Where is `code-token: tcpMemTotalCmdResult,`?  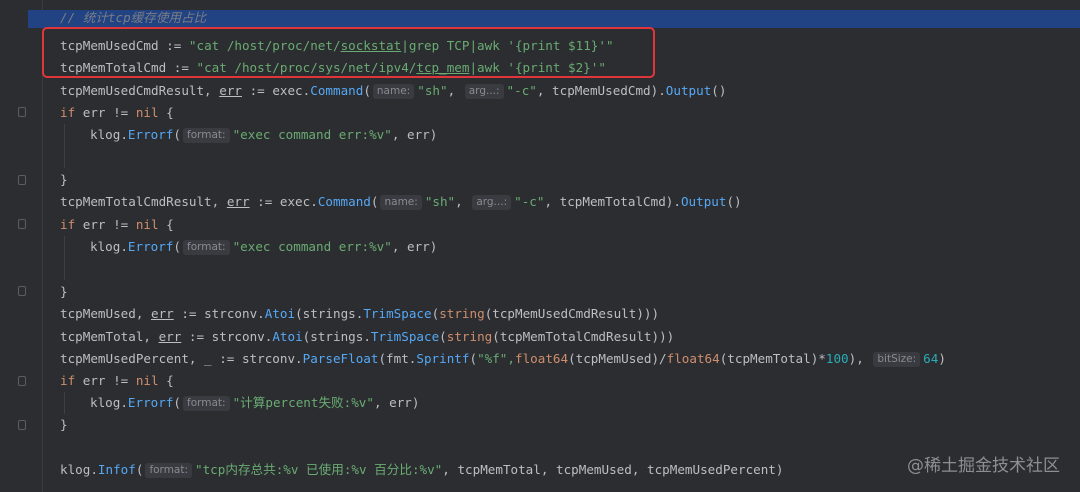 code-token: tcpMemTotalCmdResult, is located at coordinates (143, 201).